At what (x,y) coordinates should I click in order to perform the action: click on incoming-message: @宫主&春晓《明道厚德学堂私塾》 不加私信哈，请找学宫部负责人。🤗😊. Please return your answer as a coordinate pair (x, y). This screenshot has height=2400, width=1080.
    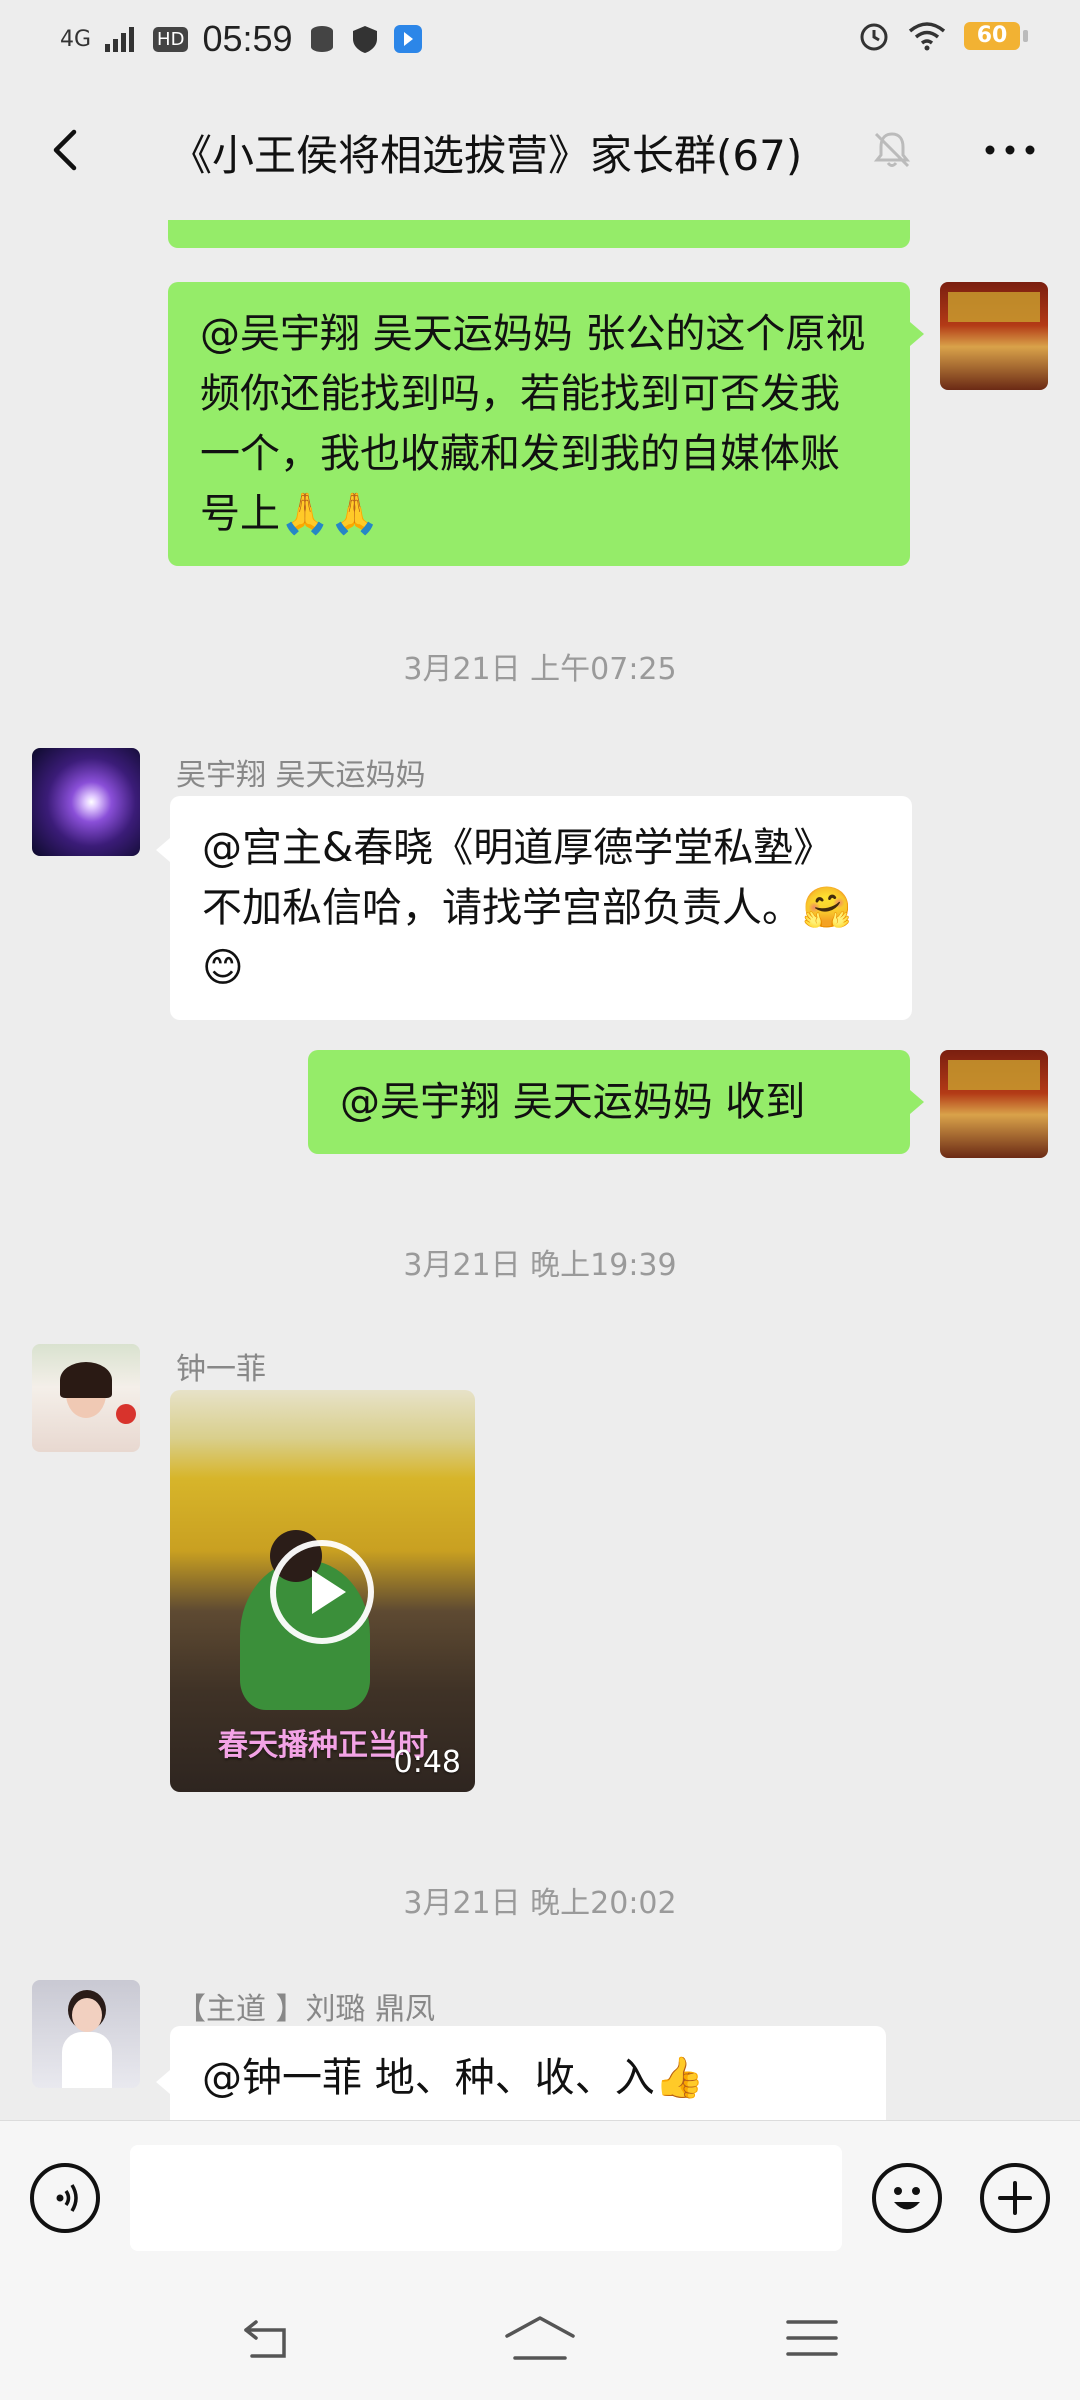
    Looking at the image, I should click on (541, 908).